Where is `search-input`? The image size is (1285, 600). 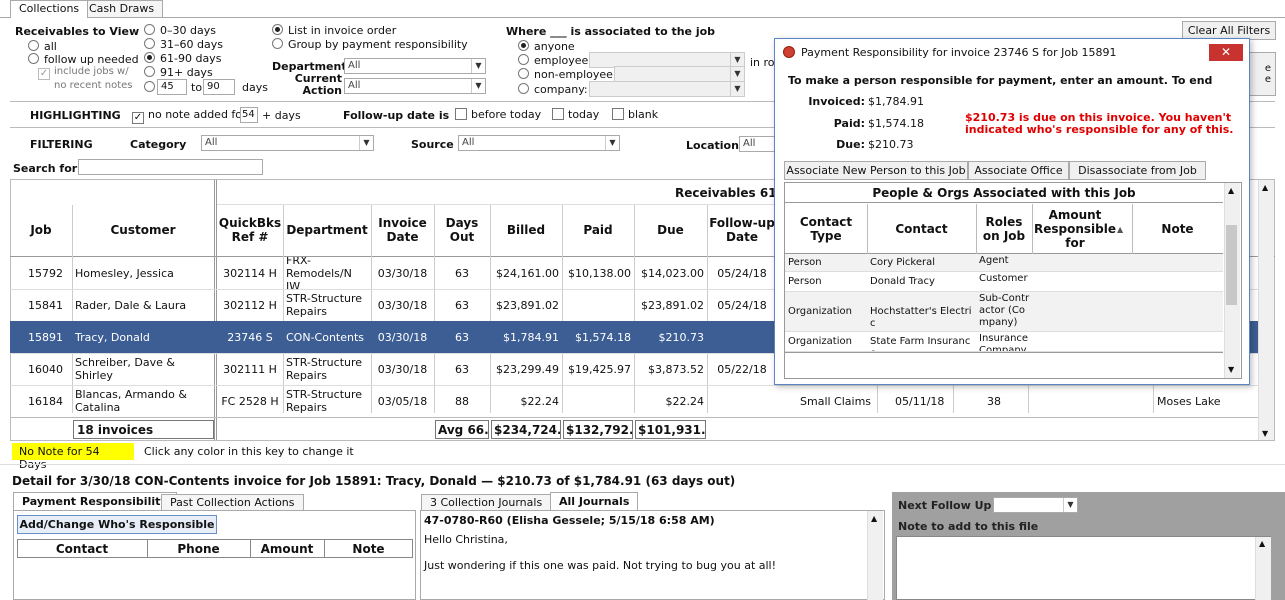 search-input is located at coordinates (170, 167).